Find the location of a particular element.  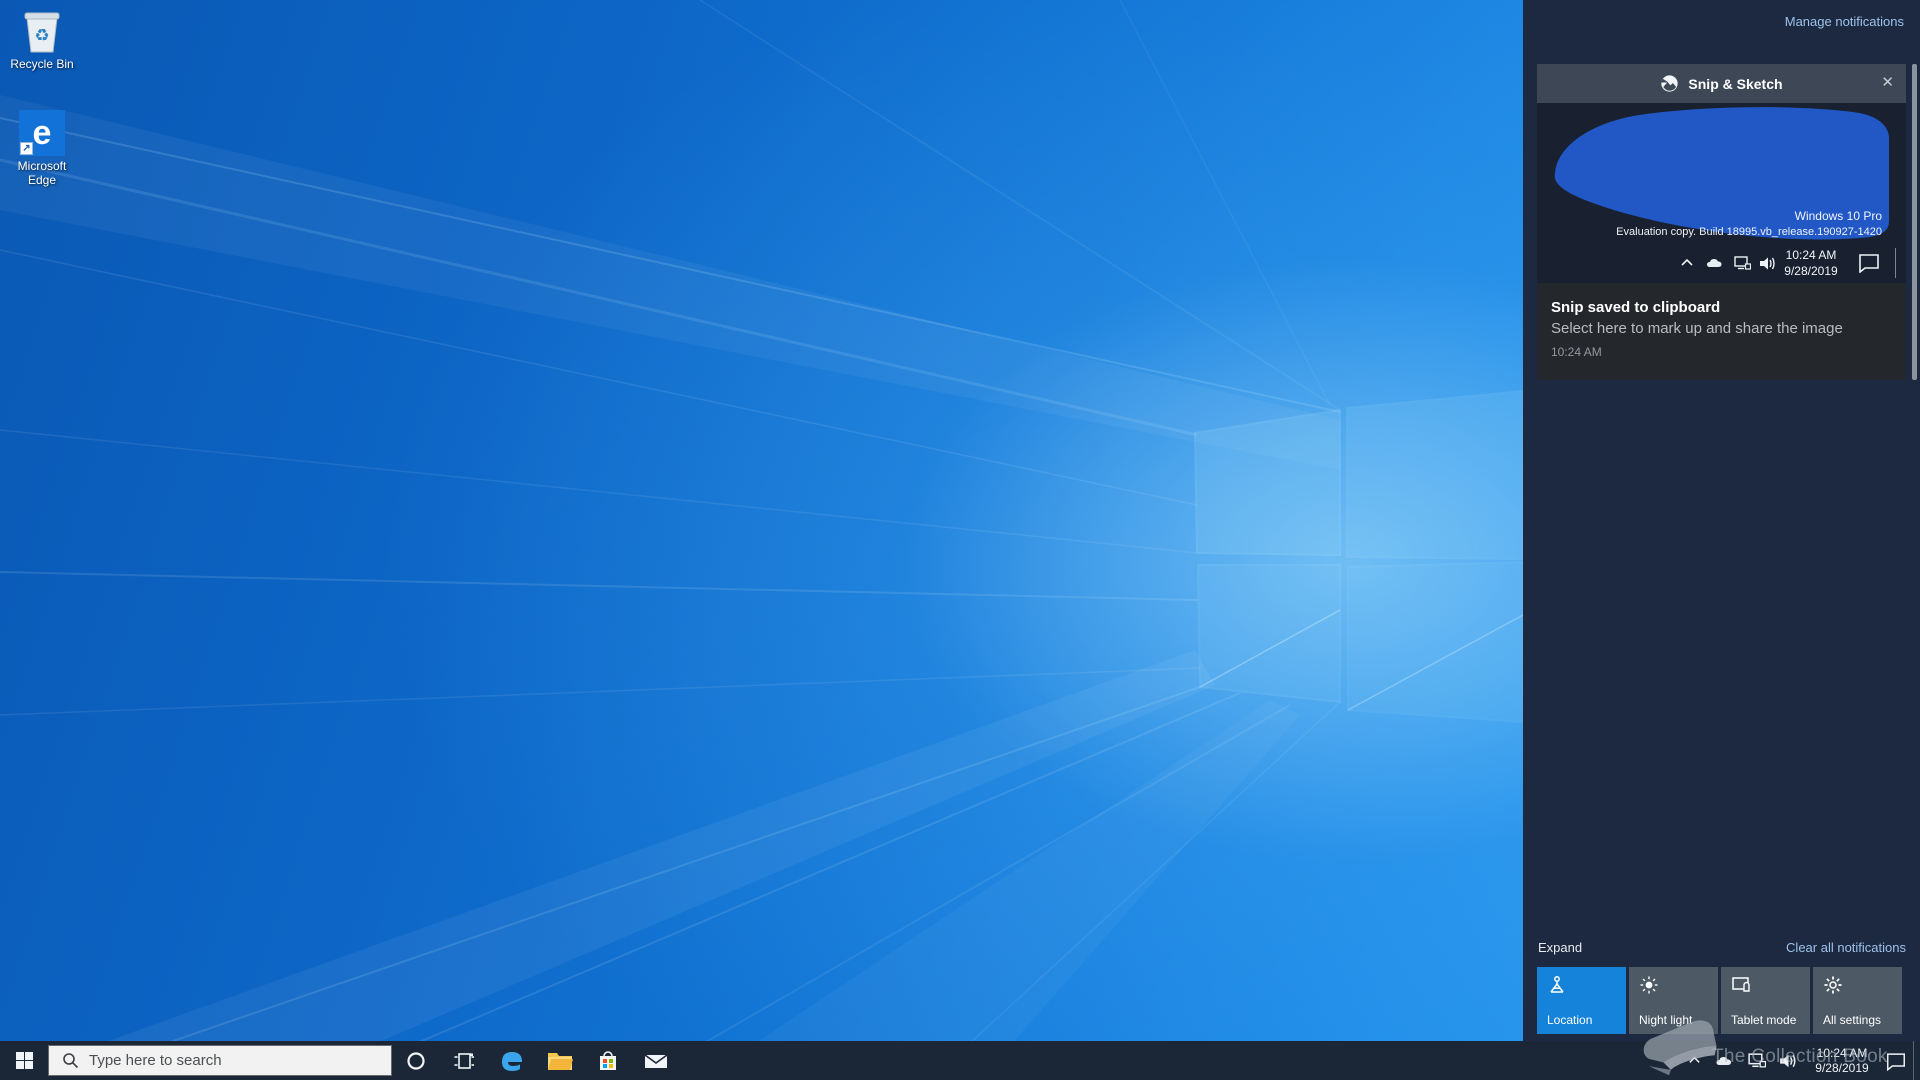

search-icon is located at coordinates (71, 1061).